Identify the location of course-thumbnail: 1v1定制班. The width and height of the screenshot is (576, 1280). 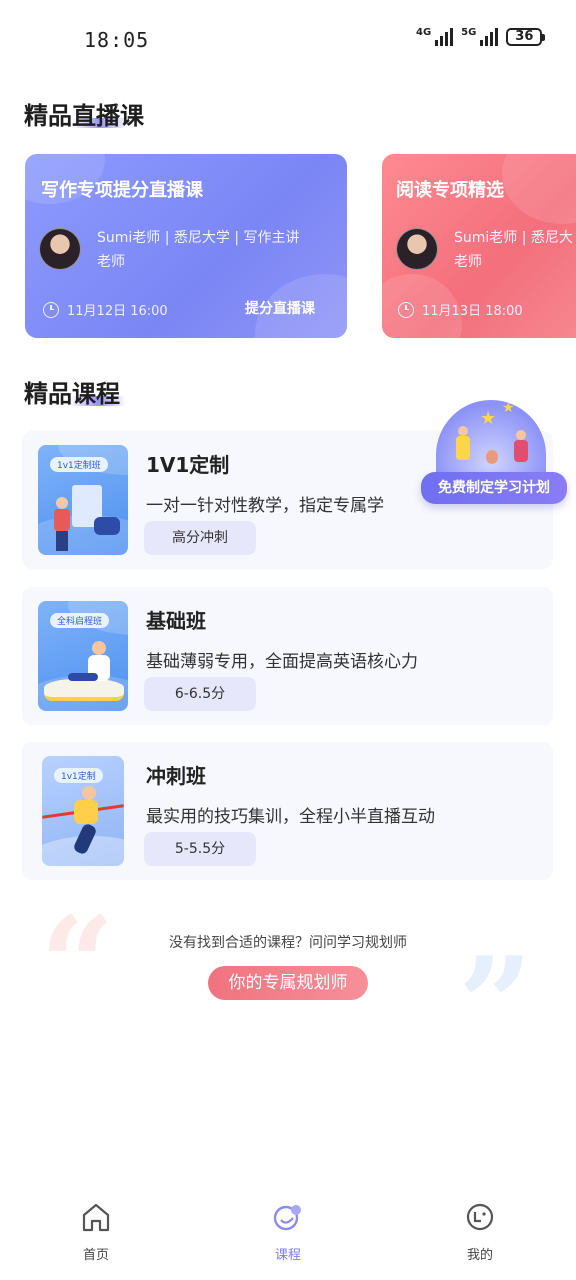
(83, 500).